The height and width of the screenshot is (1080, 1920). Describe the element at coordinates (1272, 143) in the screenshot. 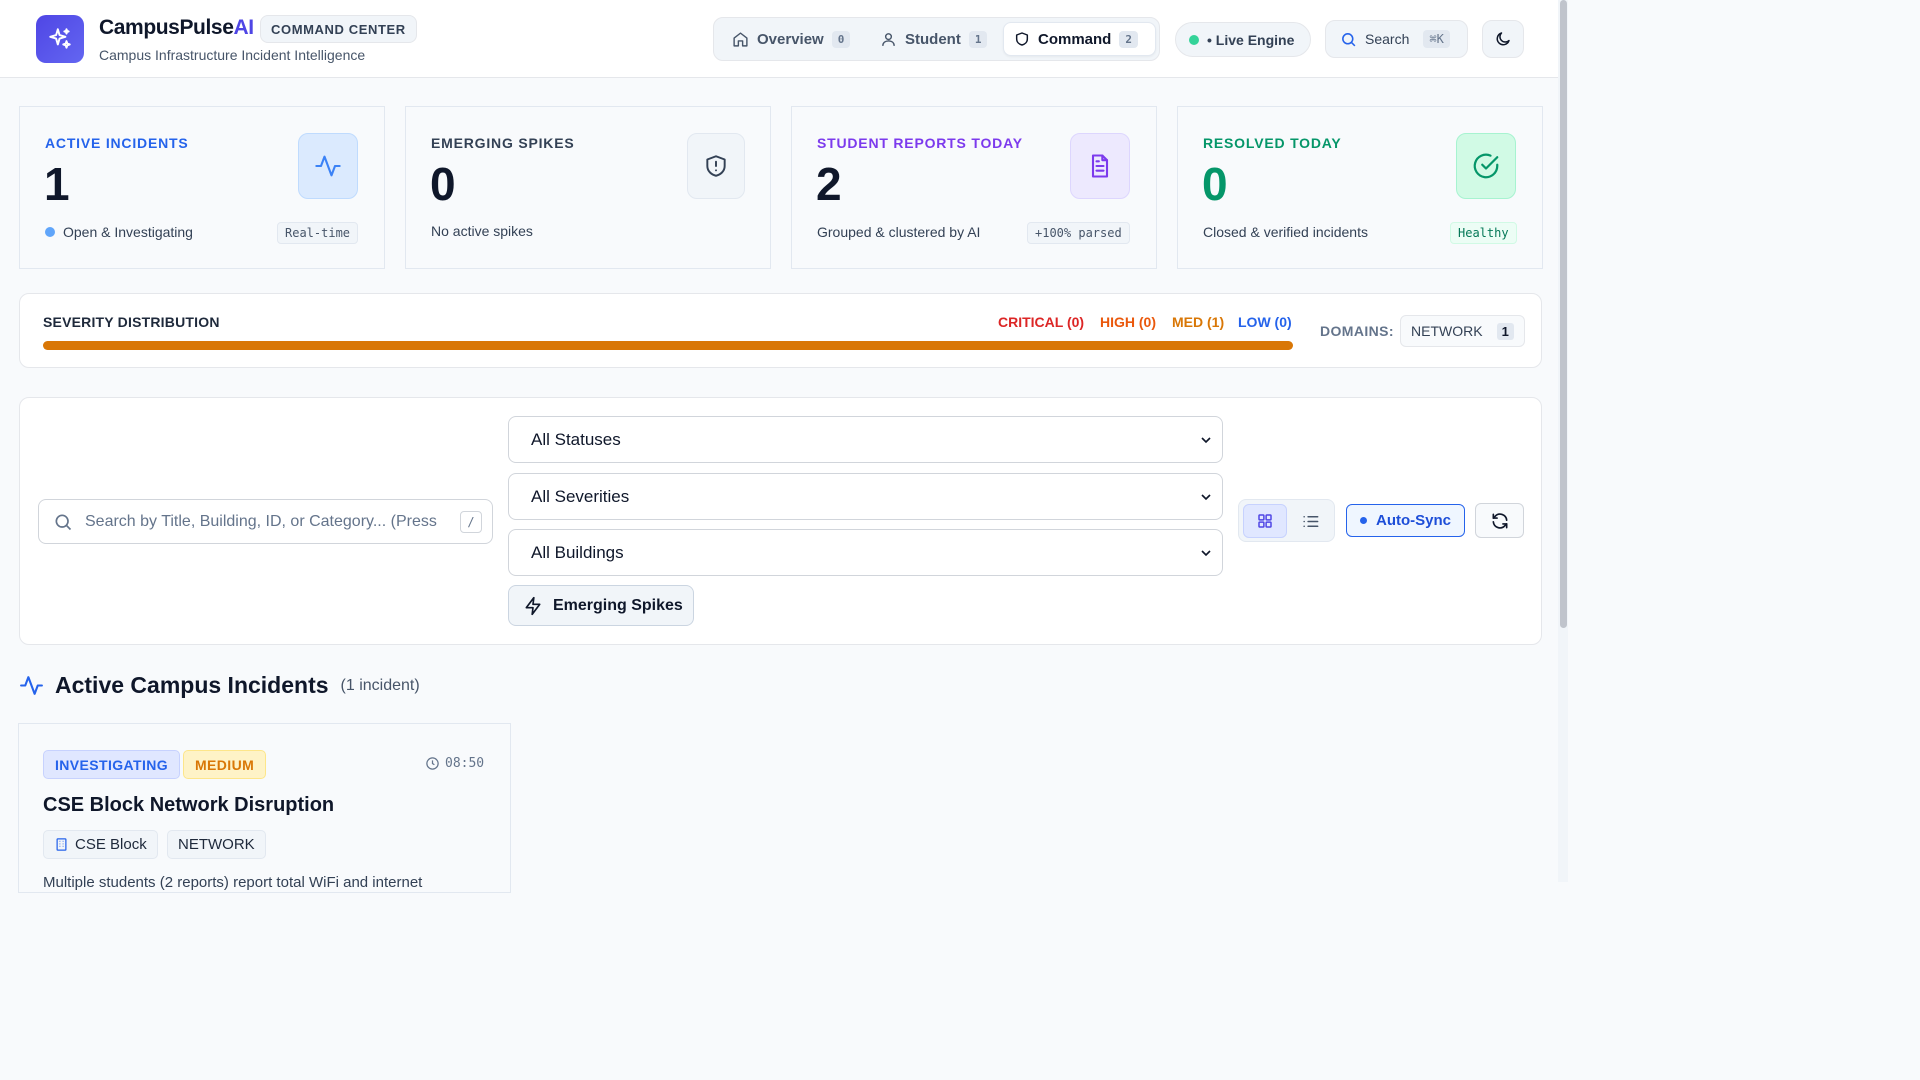

I see `stat-label: RESOLVED TODAY` at that location.